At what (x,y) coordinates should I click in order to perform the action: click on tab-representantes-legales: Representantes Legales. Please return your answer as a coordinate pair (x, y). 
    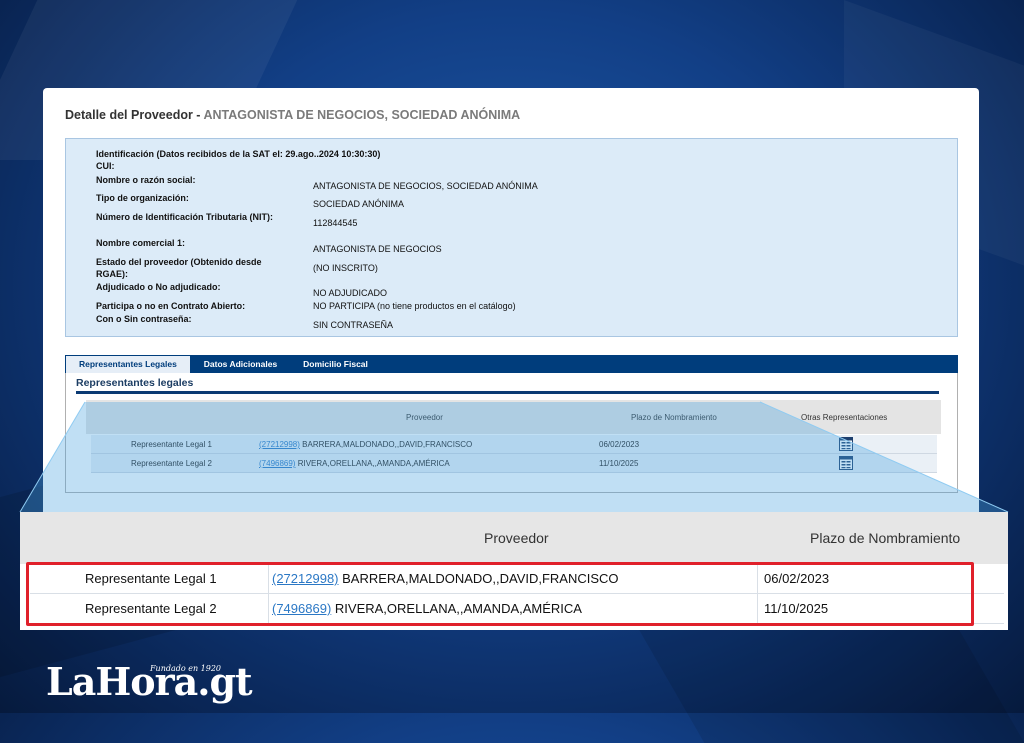
    Looking at the image, I should click on (128, 364).